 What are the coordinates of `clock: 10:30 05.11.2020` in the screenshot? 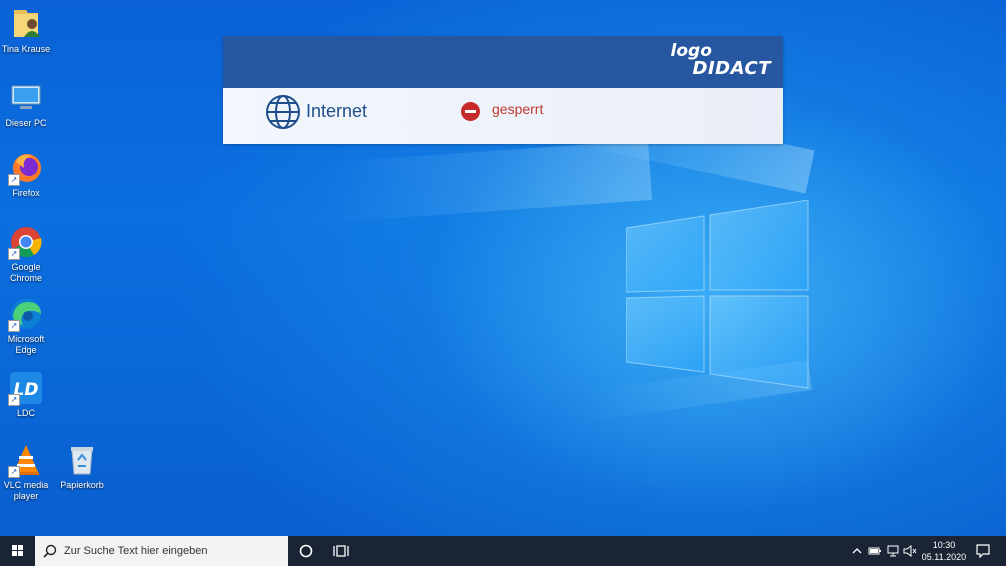 It's located at (944, 551).